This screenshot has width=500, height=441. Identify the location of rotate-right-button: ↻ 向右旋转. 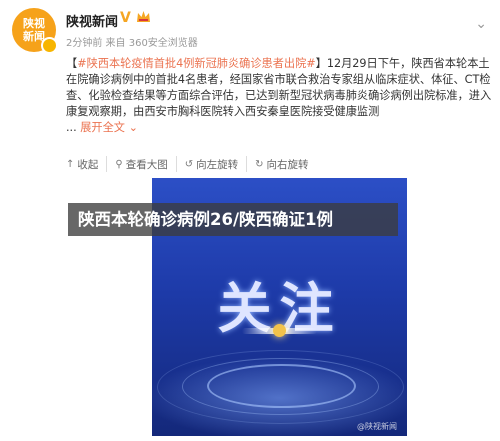
(281, 164).